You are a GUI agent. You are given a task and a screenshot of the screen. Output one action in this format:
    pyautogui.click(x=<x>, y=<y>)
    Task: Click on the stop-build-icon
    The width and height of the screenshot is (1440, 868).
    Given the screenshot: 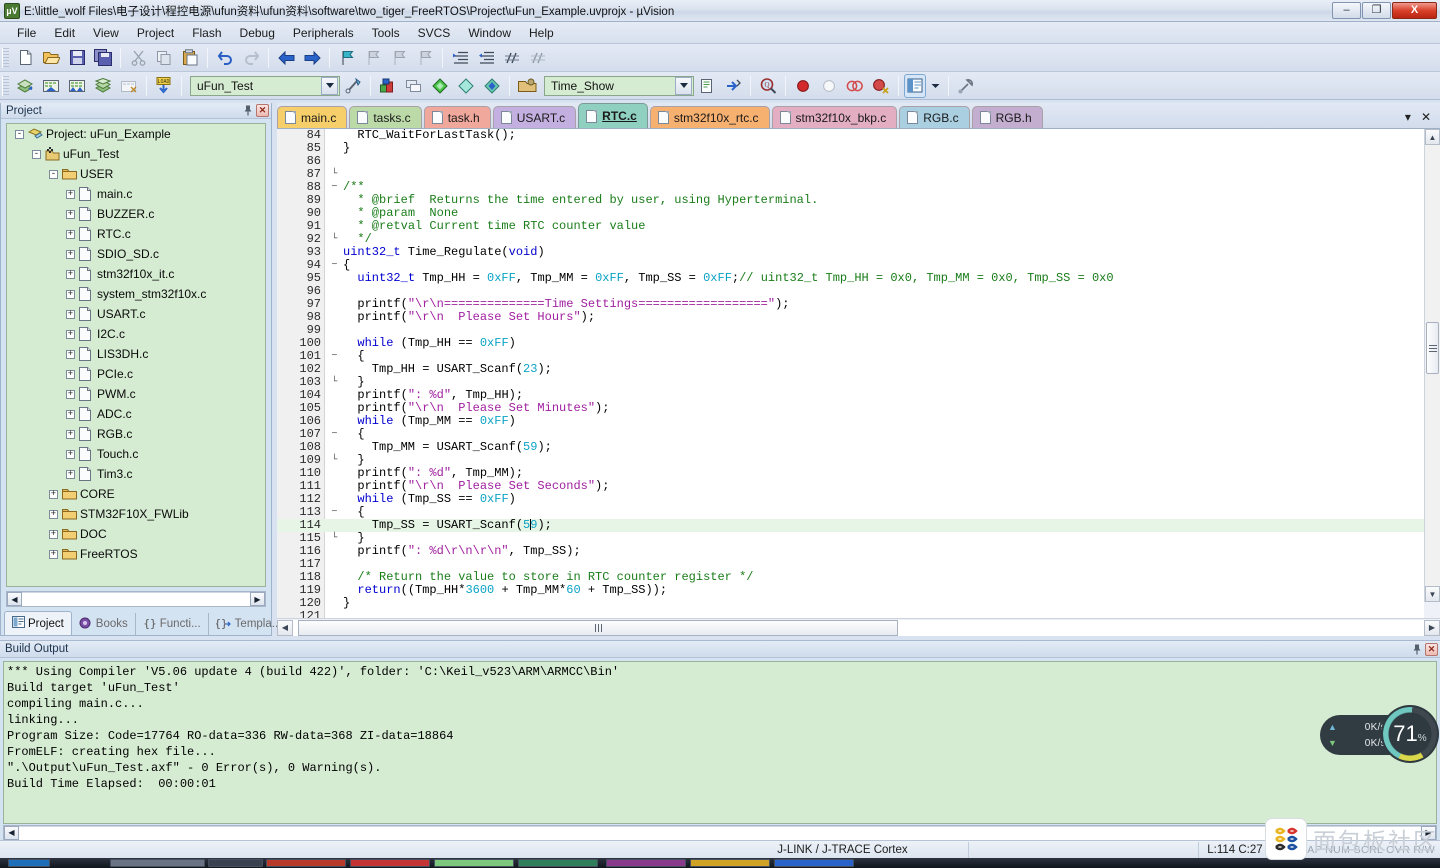 What is the action you would take?
    pyautogui.click(x=129, y=86)
    